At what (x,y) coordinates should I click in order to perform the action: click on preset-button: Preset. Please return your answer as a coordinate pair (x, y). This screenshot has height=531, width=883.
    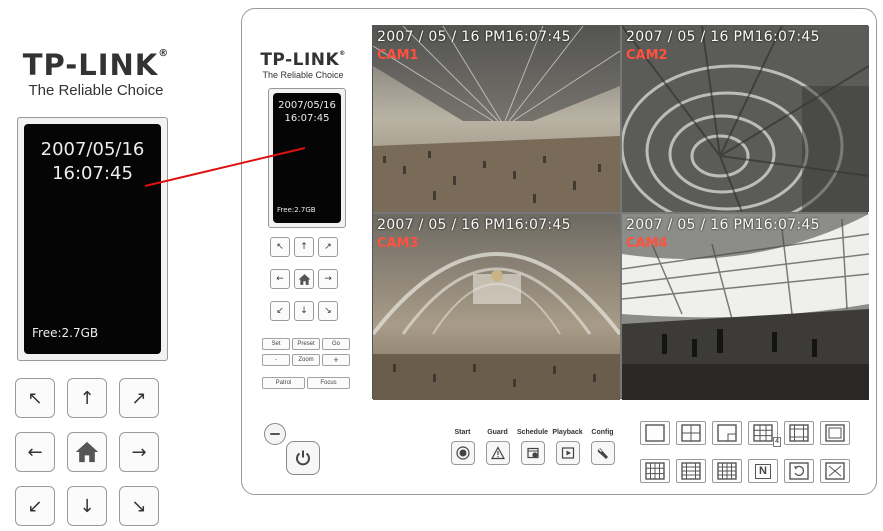
    Looking at the image, I should click on (306, 344).